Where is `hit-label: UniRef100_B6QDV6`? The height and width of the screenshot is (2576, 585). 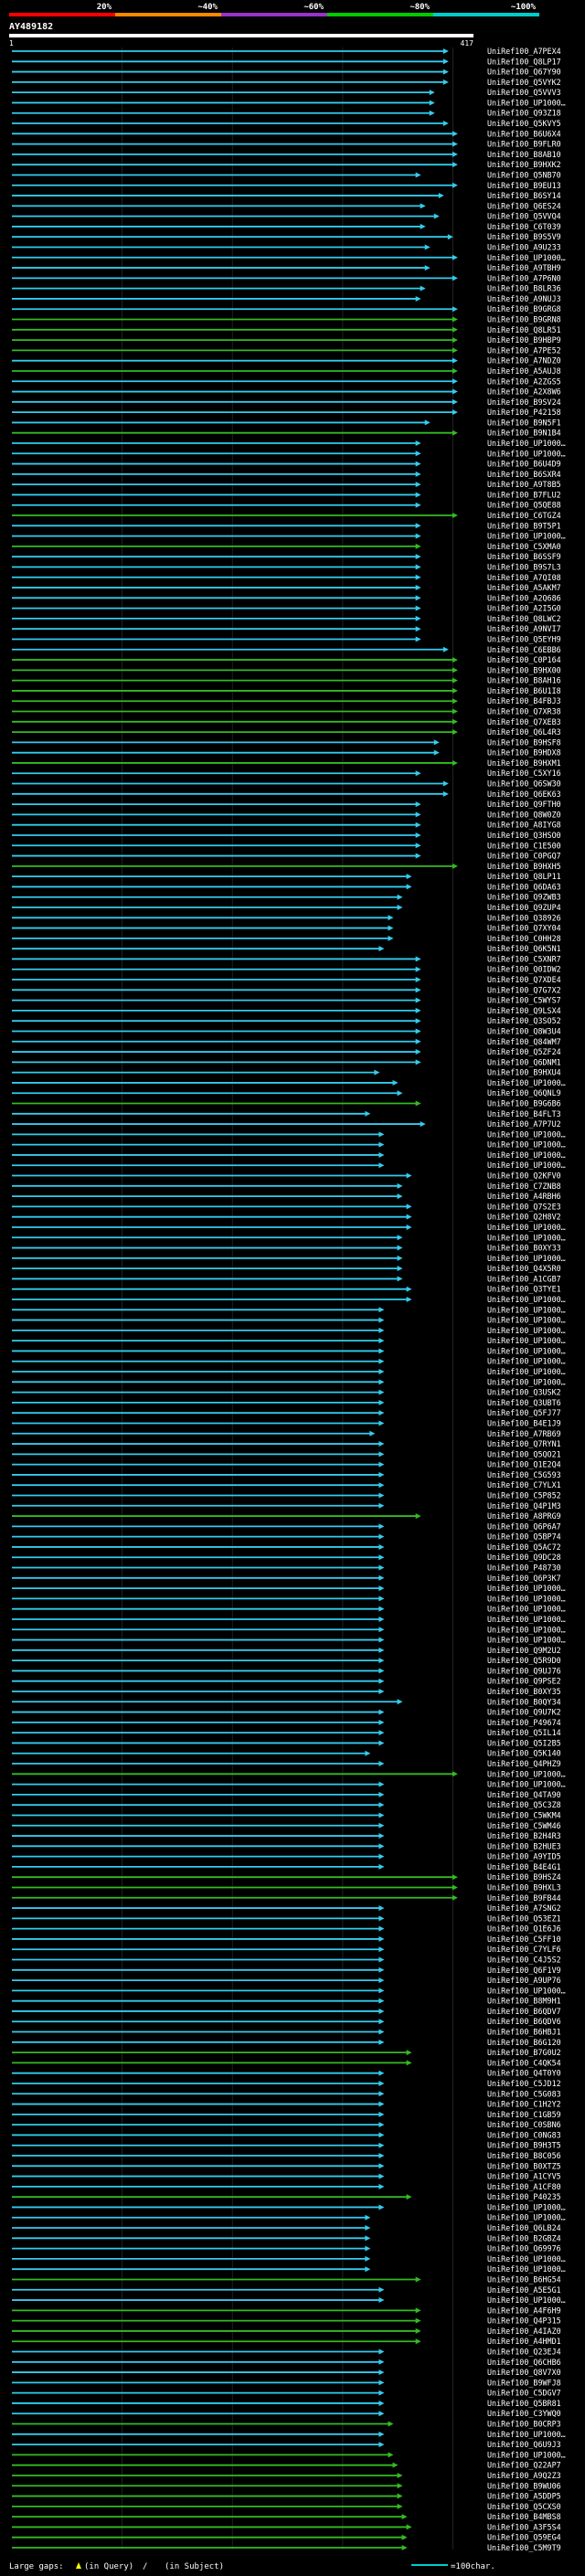
hit-label: UniRef100_B6QDV6 is located at coordinates (524, 2021).